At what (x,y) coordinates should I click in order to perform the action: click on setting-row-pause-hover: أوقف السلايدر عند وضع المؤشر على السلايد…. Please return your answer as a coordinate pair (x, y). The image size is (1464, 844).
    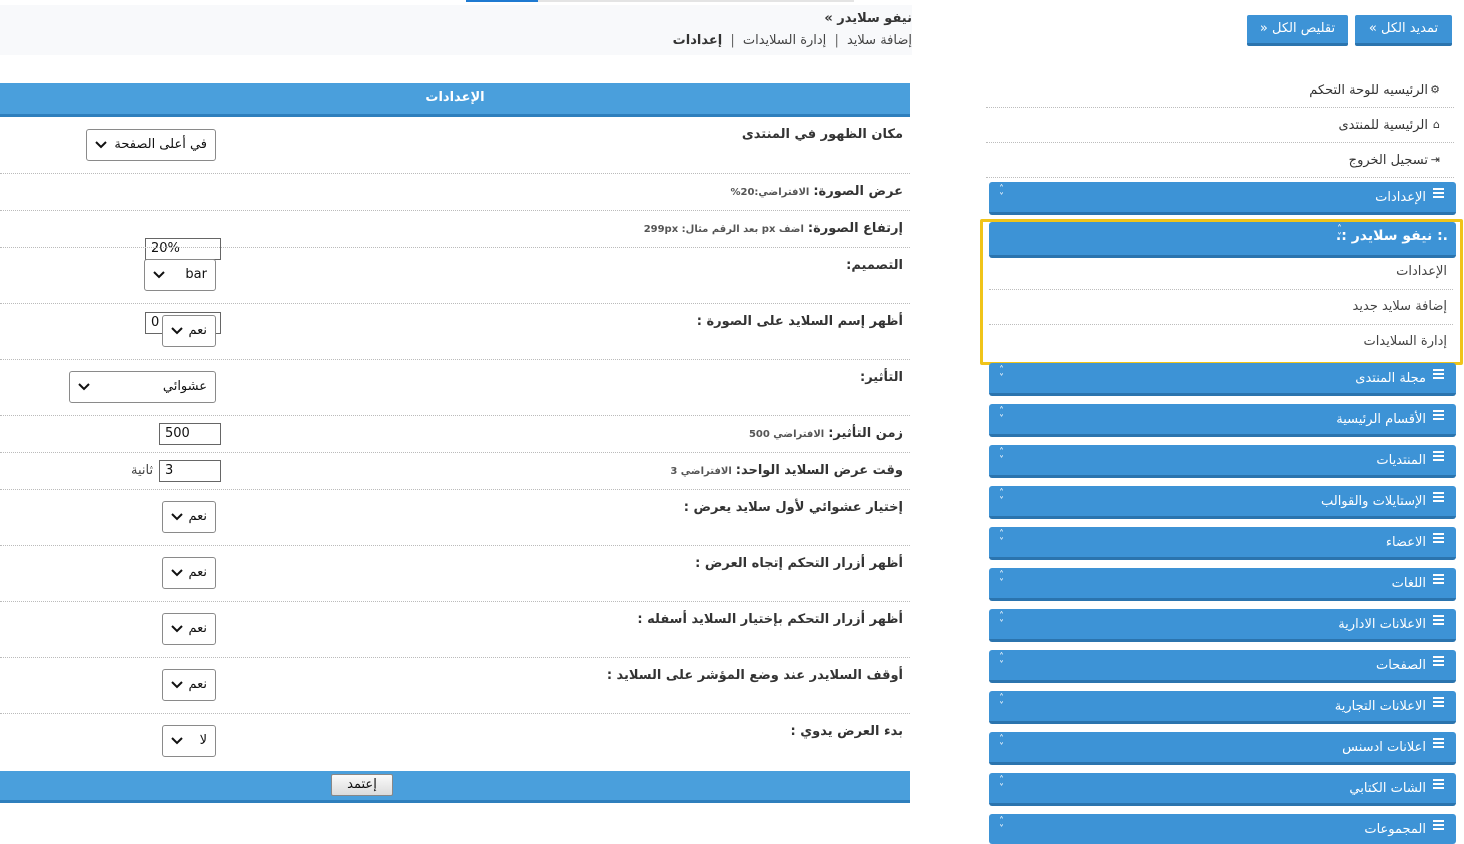
    Looking at the image, I should click on (455, 686).